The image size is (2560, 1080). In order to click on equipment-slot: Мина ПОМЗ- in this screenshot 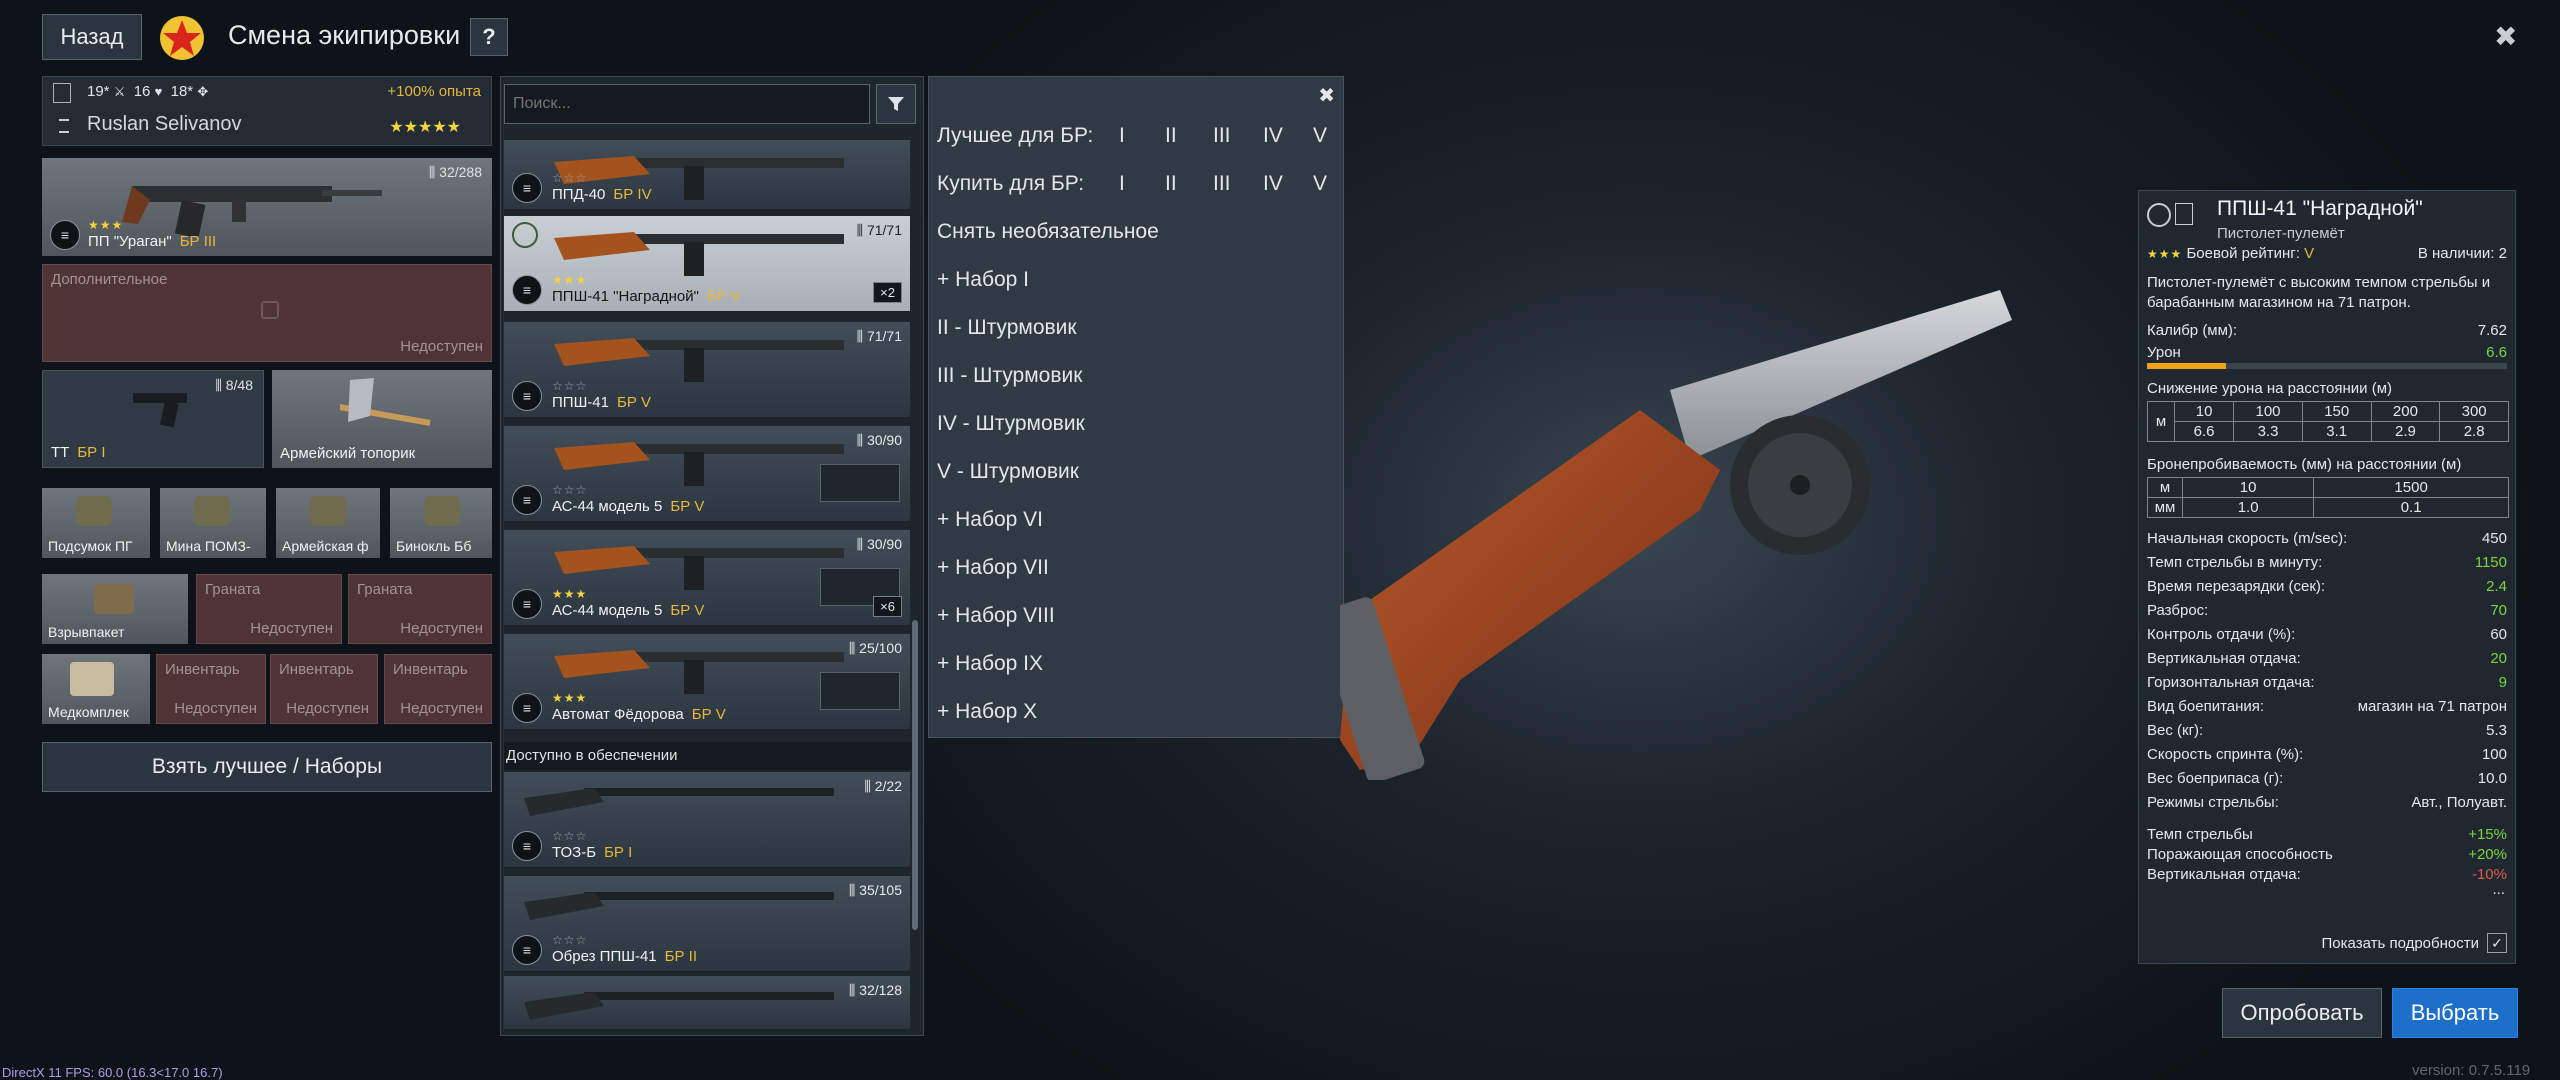, I will do `click(213, 523)`.